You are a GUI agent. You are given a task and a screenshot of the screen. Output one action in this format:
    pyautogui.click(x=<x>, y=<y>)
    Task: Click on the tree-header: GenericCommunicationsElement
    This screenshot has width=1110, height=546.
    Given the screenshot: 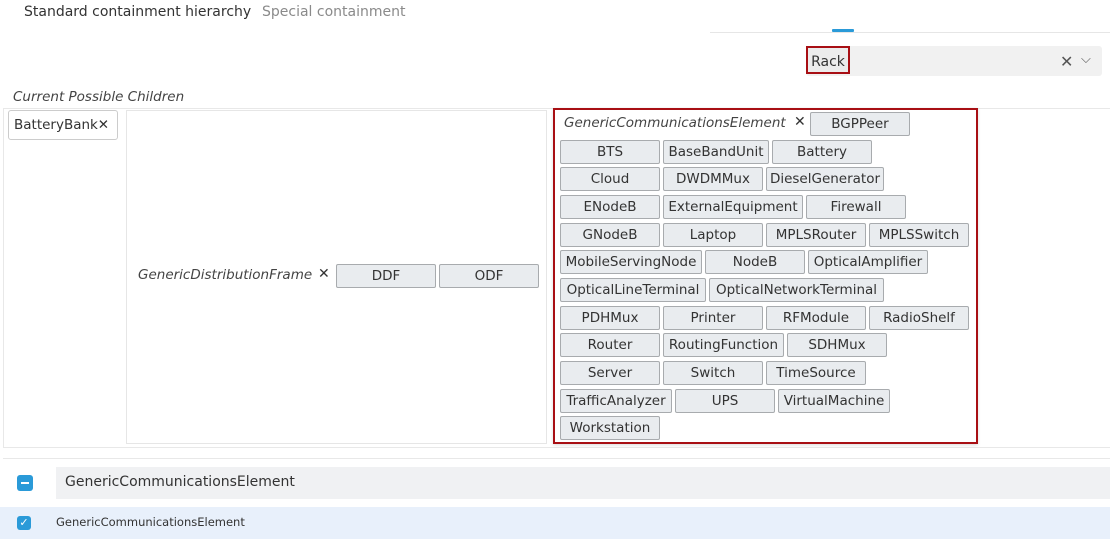 What is the action you would take?
    pyautogui.click(x=583, y=483)
    